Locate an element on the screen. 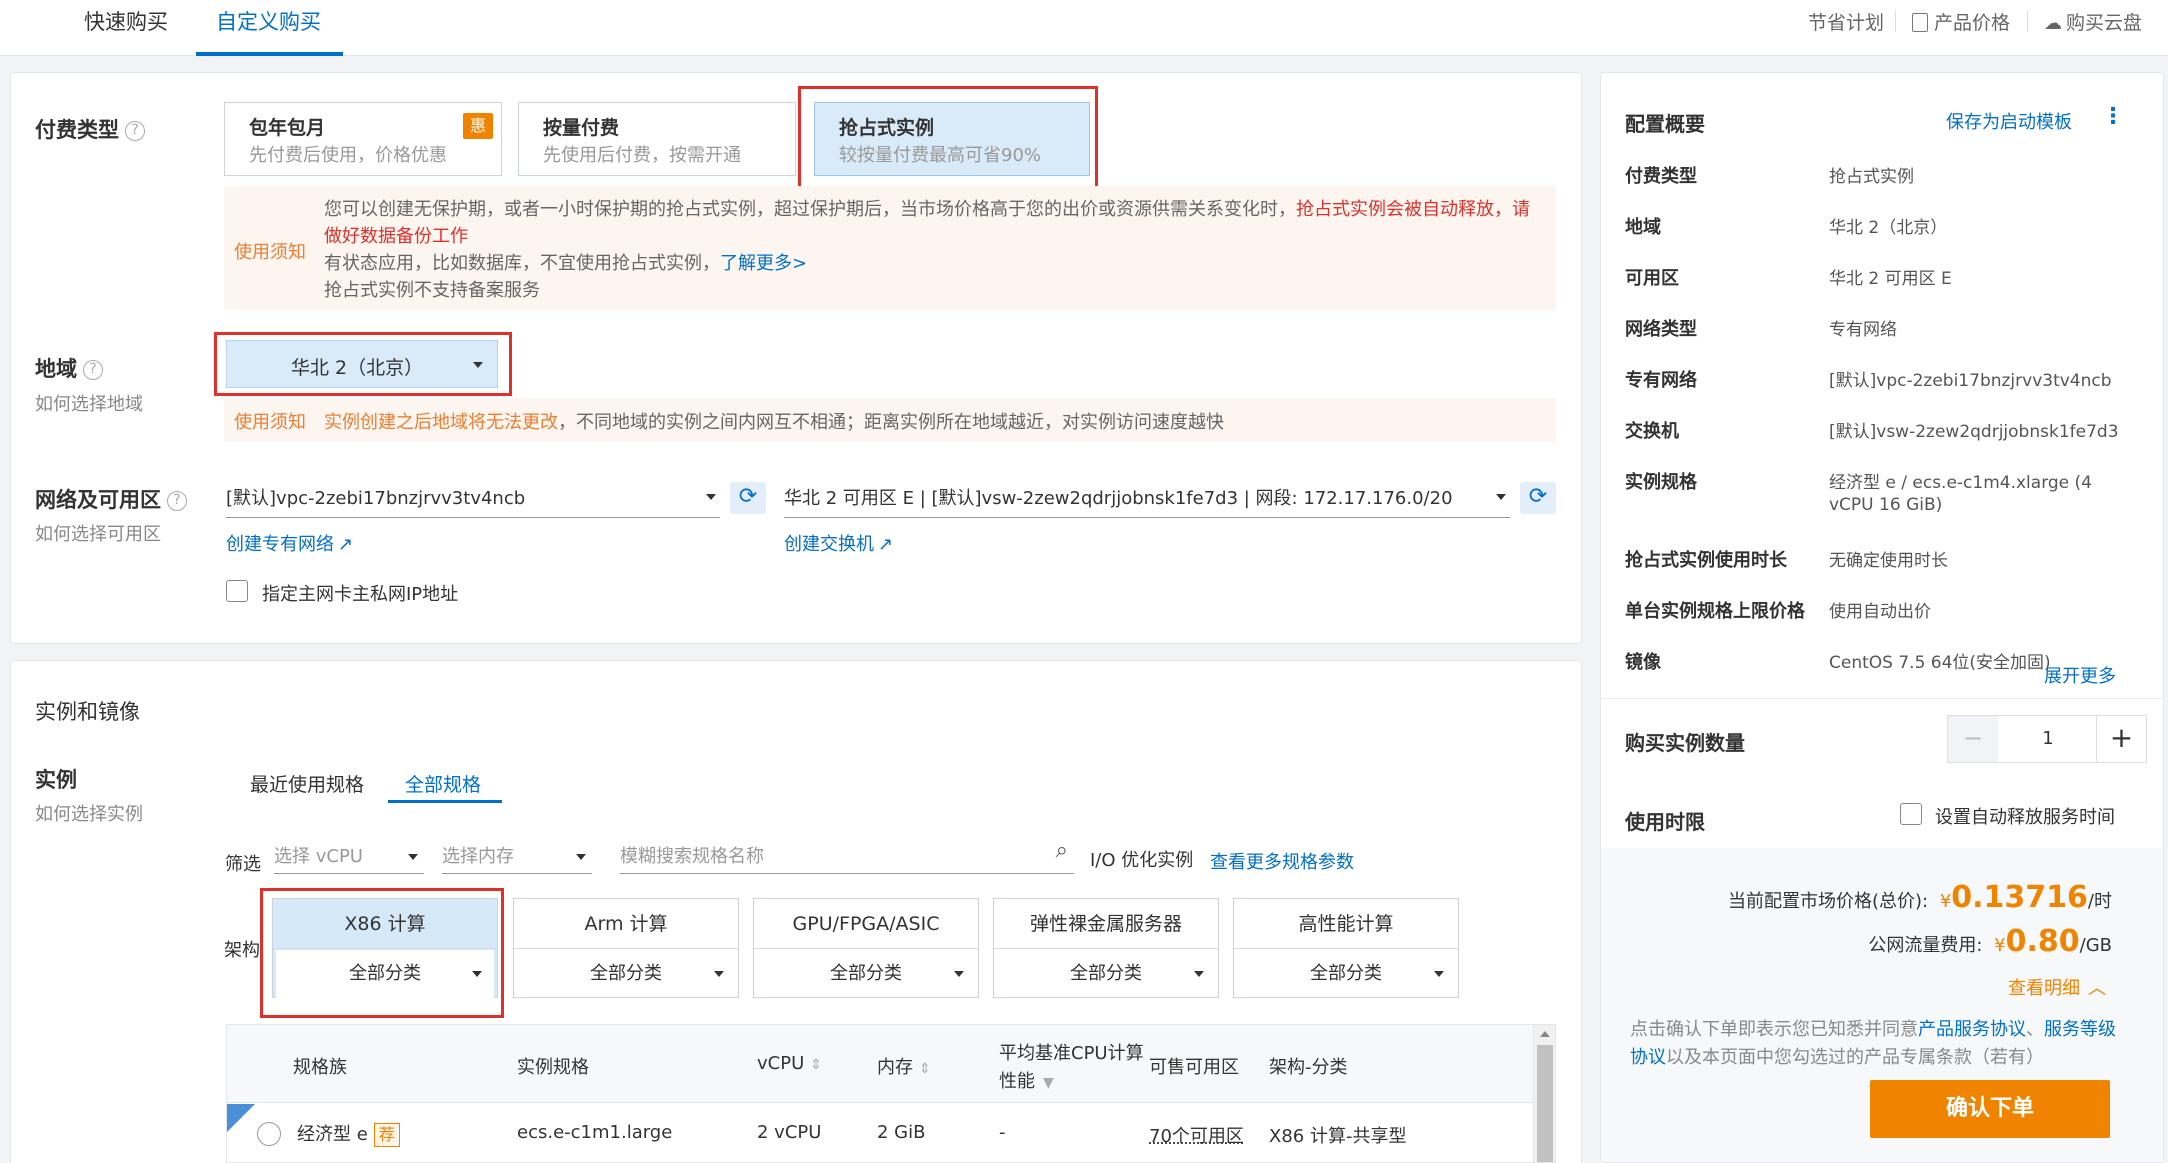 The width and height of the screenshot is (2168, 1163). tab-all-specs: 全部规格 is located at coordinates (443, 783).